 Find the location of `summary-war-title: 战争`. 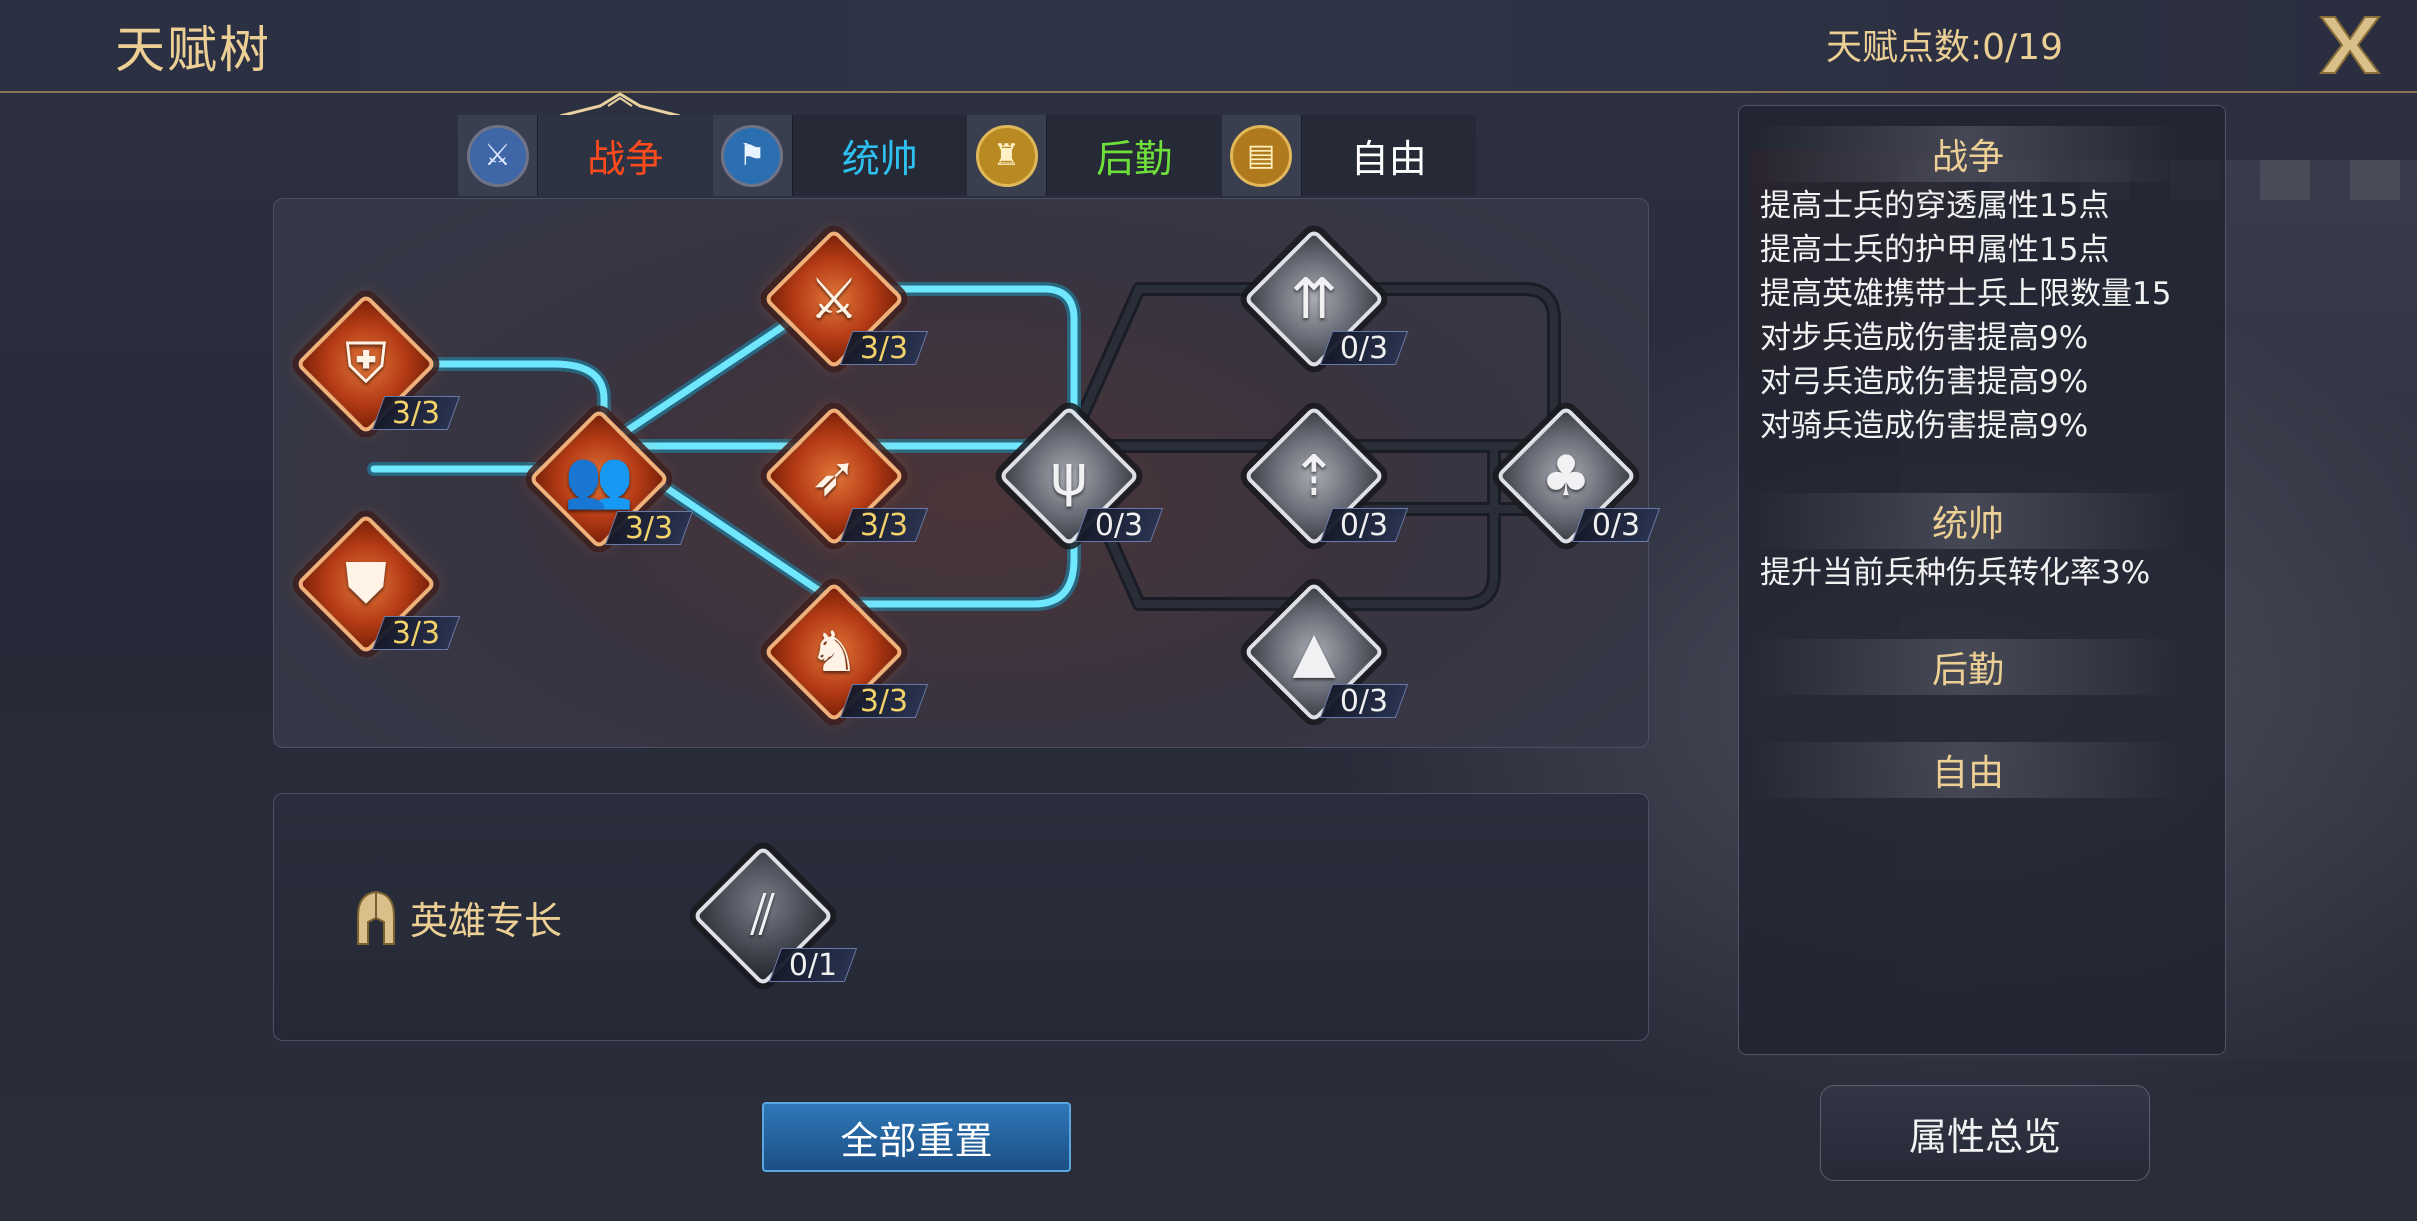

summary-war-title: 战争 is located at coordinates (1968, 154).